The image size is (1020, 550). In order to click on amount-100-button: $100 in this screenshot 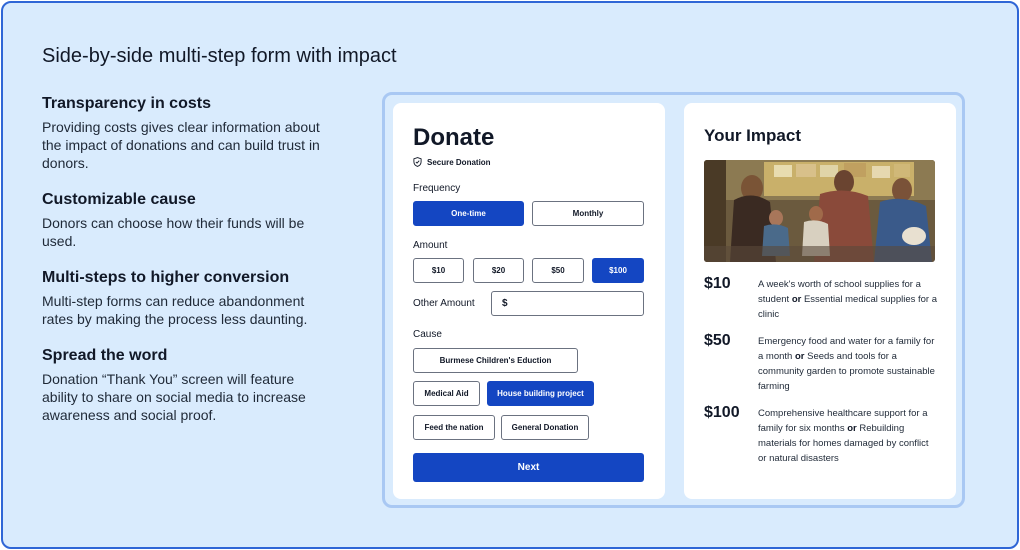, I will do `click(618, 270)`.